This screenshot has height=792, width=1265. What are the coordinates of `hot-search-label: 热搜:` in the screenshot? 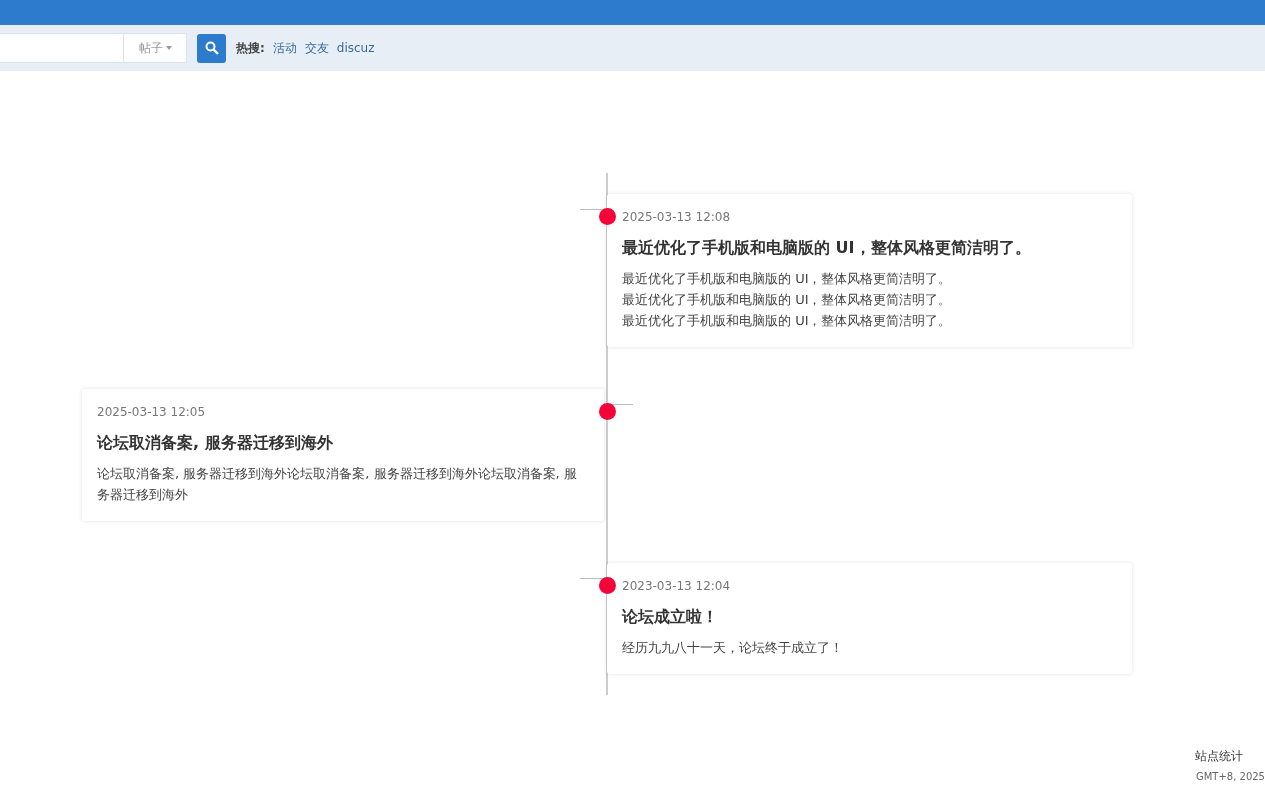 It's located at (250, 48).